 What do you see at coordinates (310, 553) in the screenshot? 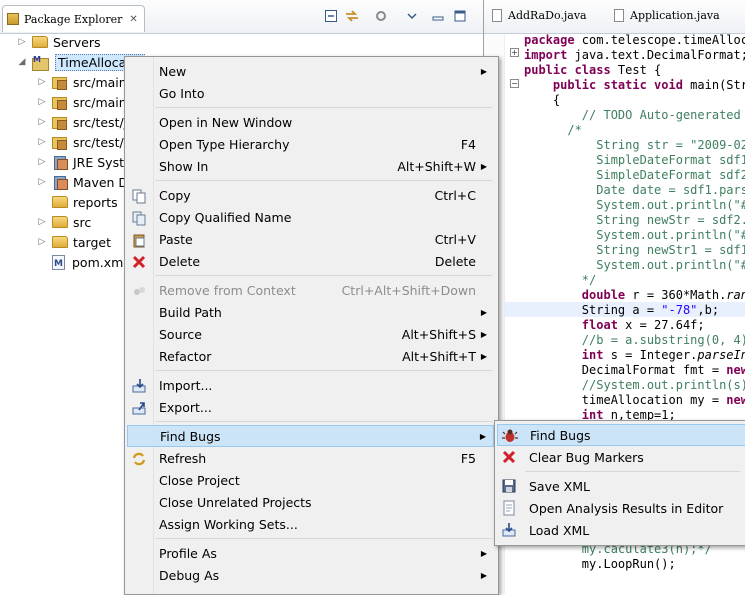
I see `menu-item-profile-as: Profile As ▶` at bounding box center [310, 553].